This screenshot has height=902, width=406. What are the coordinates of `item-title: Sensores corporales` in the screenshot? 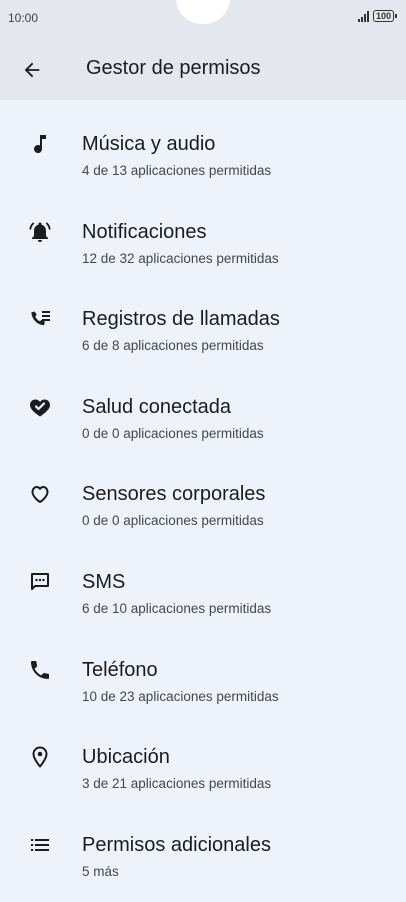 It's located at (174, 494).